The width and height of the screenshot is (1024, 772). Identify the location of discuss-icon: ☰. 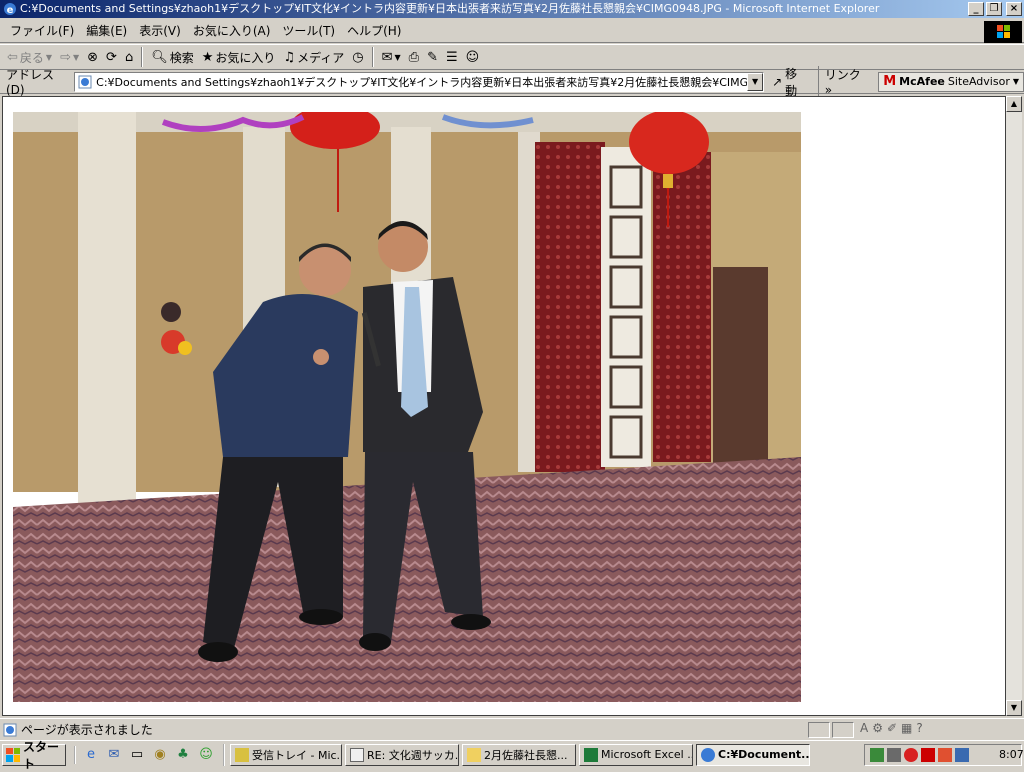
(451, 57).